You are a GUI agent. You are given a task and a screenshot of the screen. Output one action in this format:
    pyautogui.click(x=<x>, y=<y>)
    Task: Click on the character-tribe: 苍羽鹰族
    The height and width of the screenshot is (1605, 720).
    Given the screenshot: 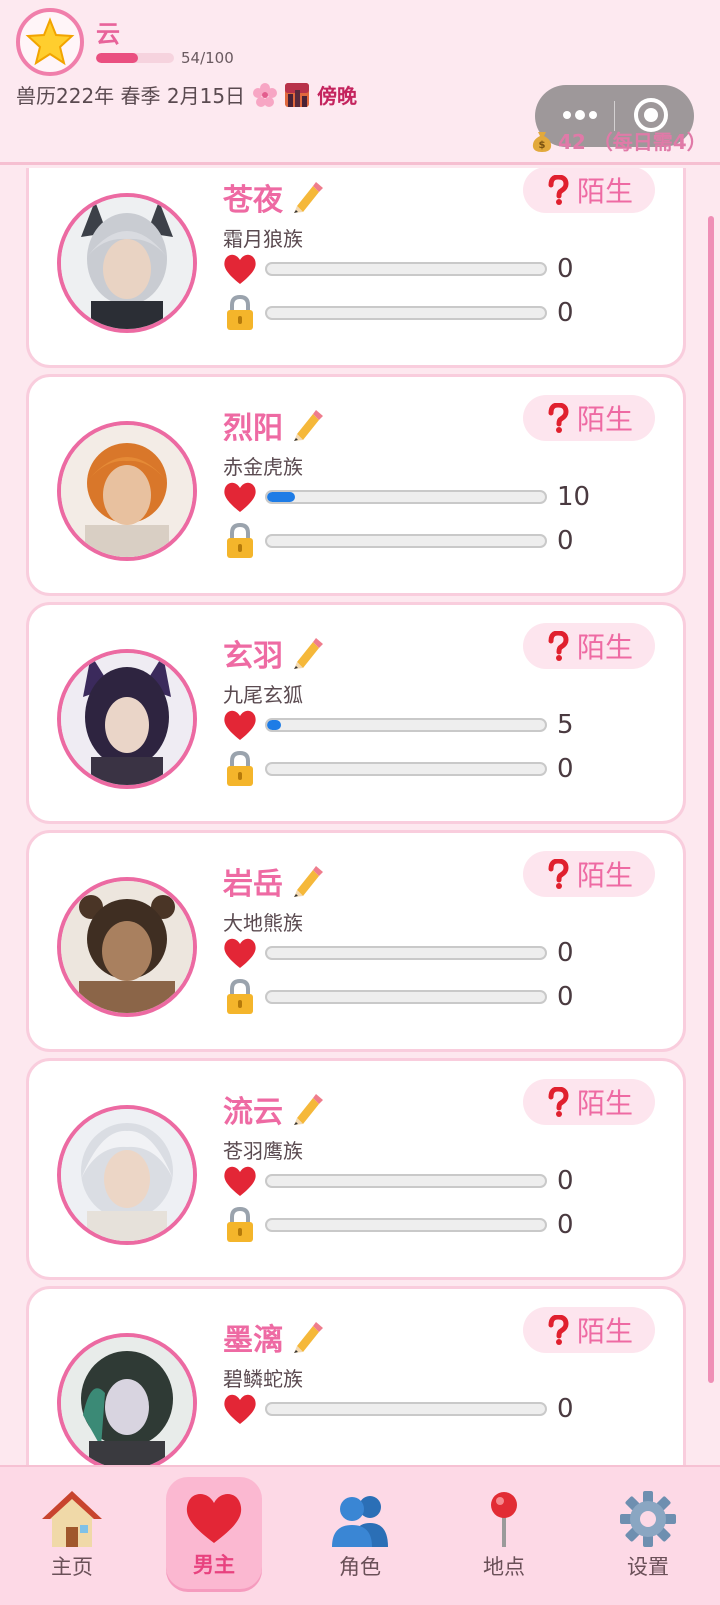 What is the action you would take?
    pyautogui.click(x=263, y=1151)
    